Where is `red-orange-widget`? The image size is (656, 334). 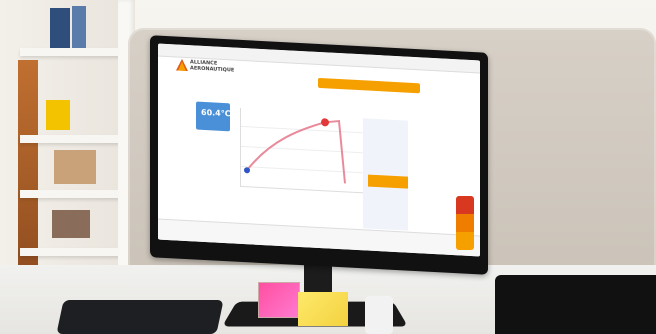 red-orange-widget is located at coordinates (465, 223).